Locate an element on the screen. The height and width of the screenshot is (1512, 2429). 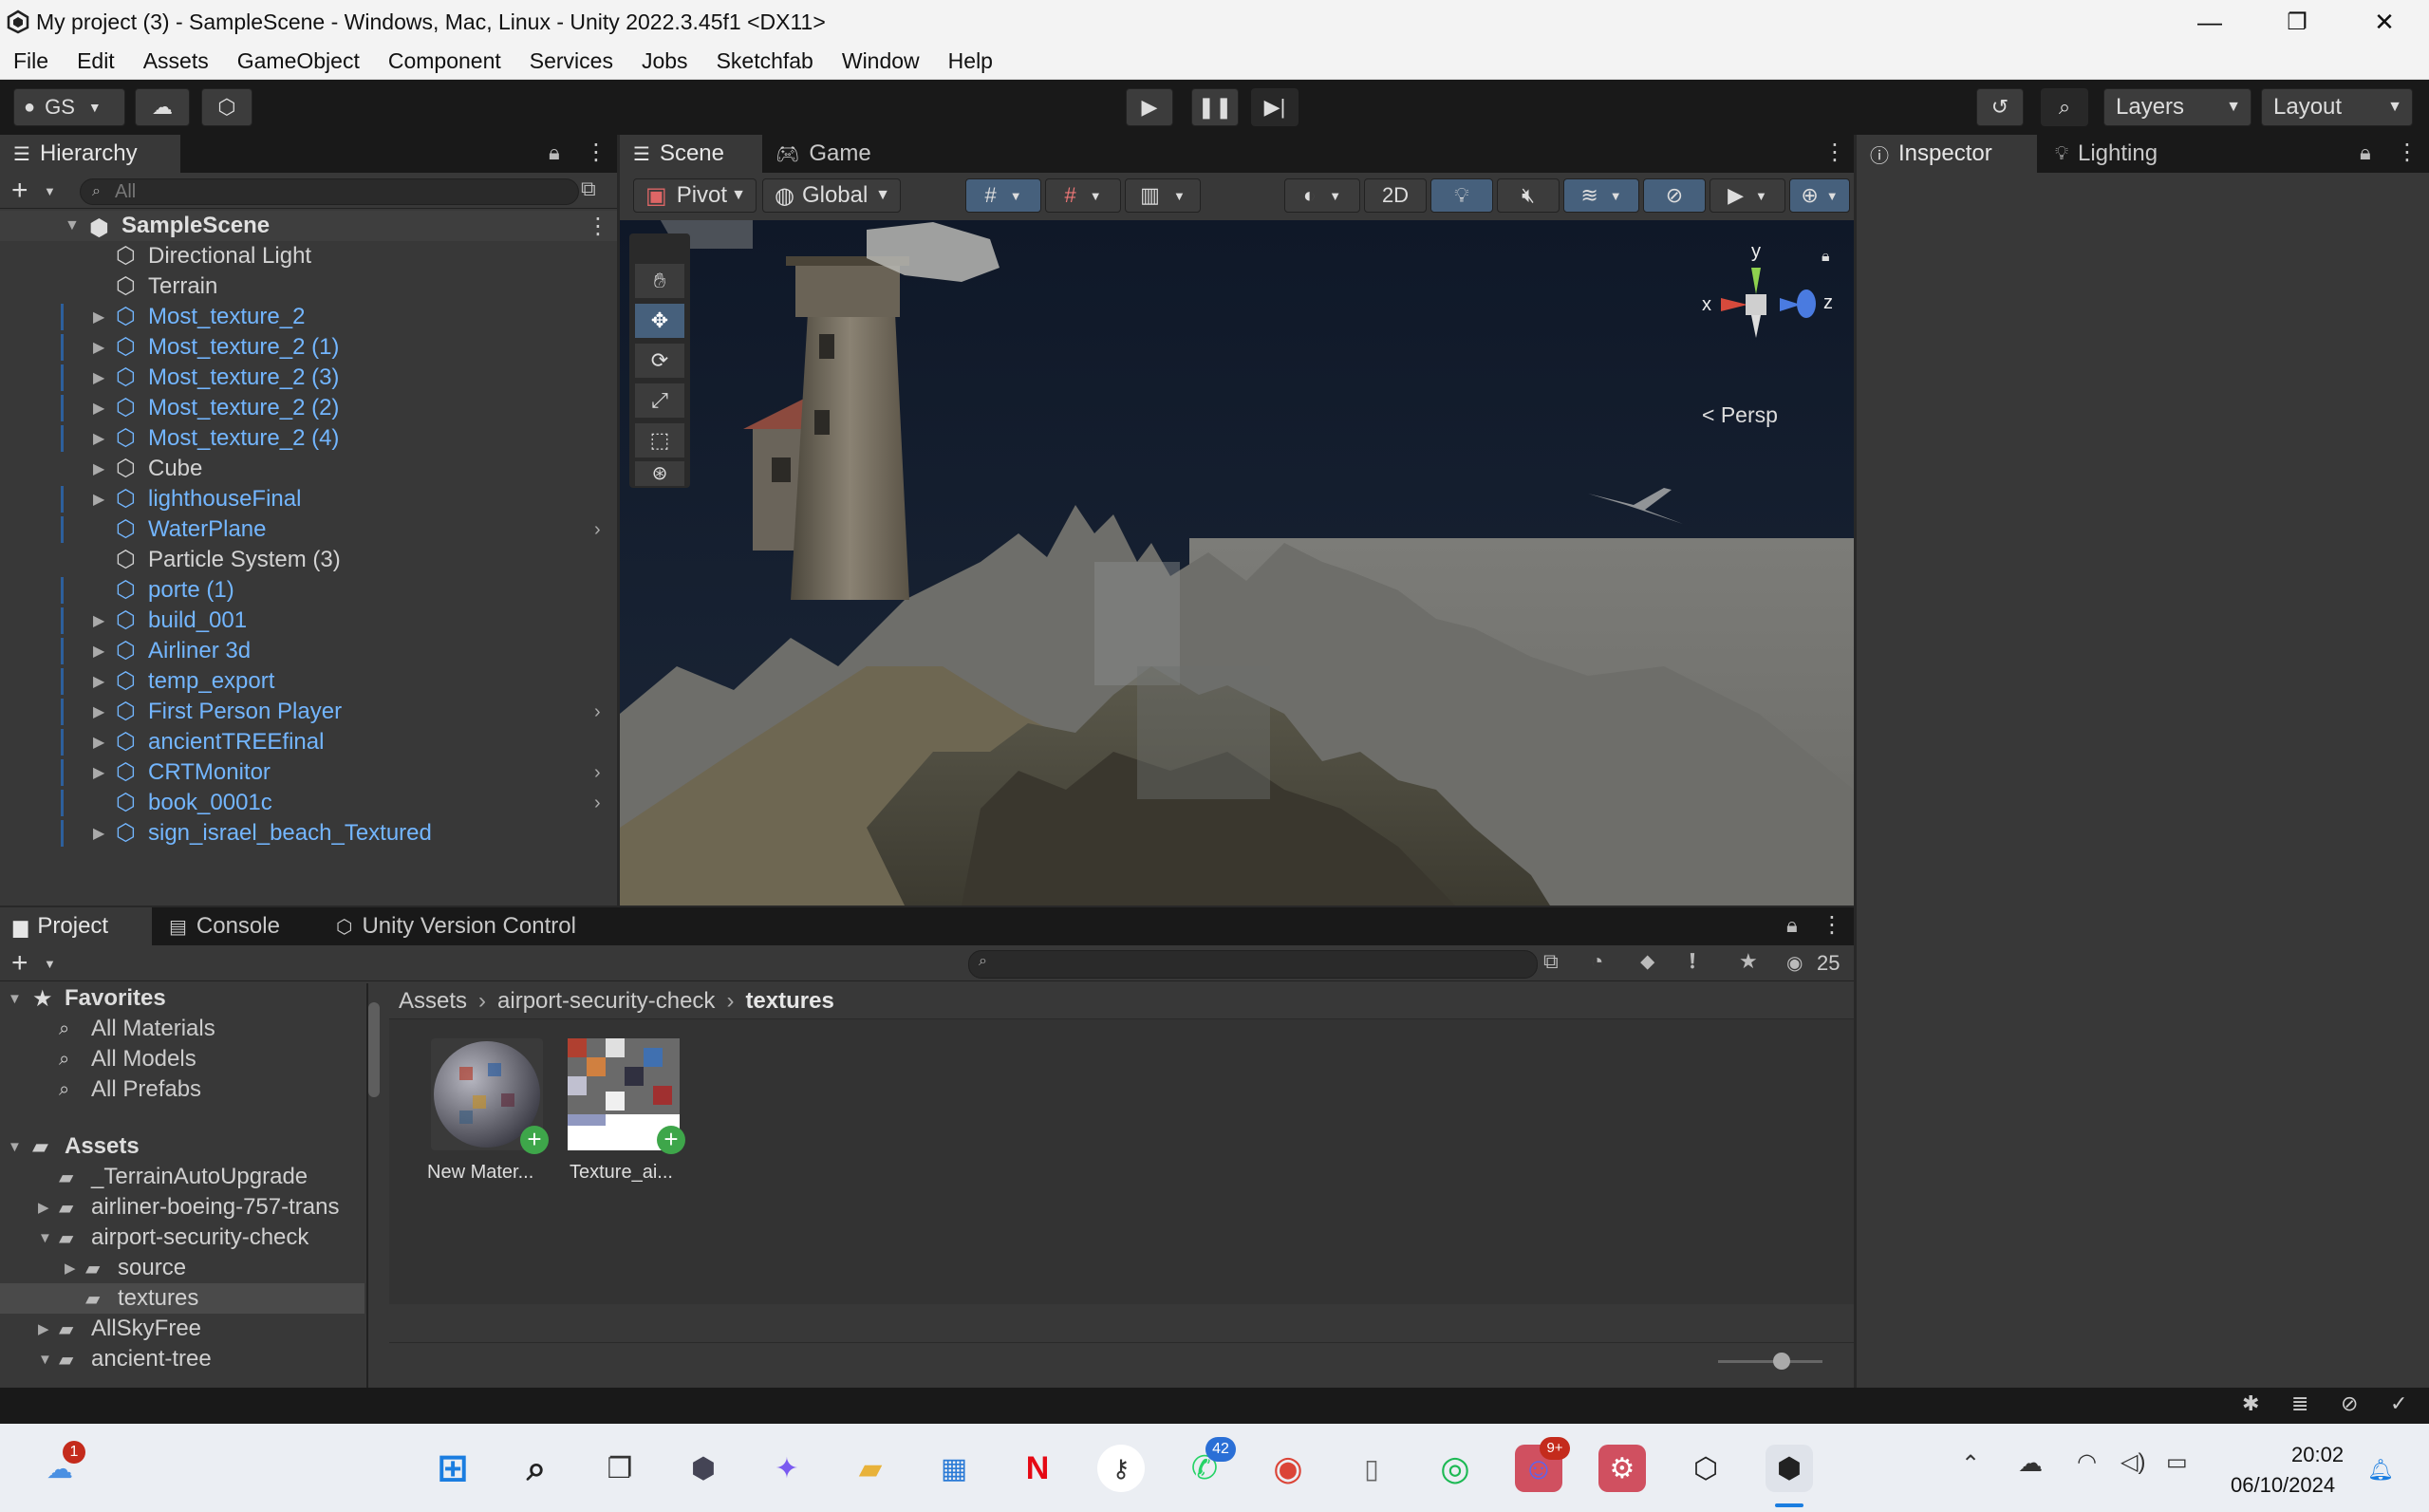
maximize-button: ❐ is located at coordinates (2297, 22).